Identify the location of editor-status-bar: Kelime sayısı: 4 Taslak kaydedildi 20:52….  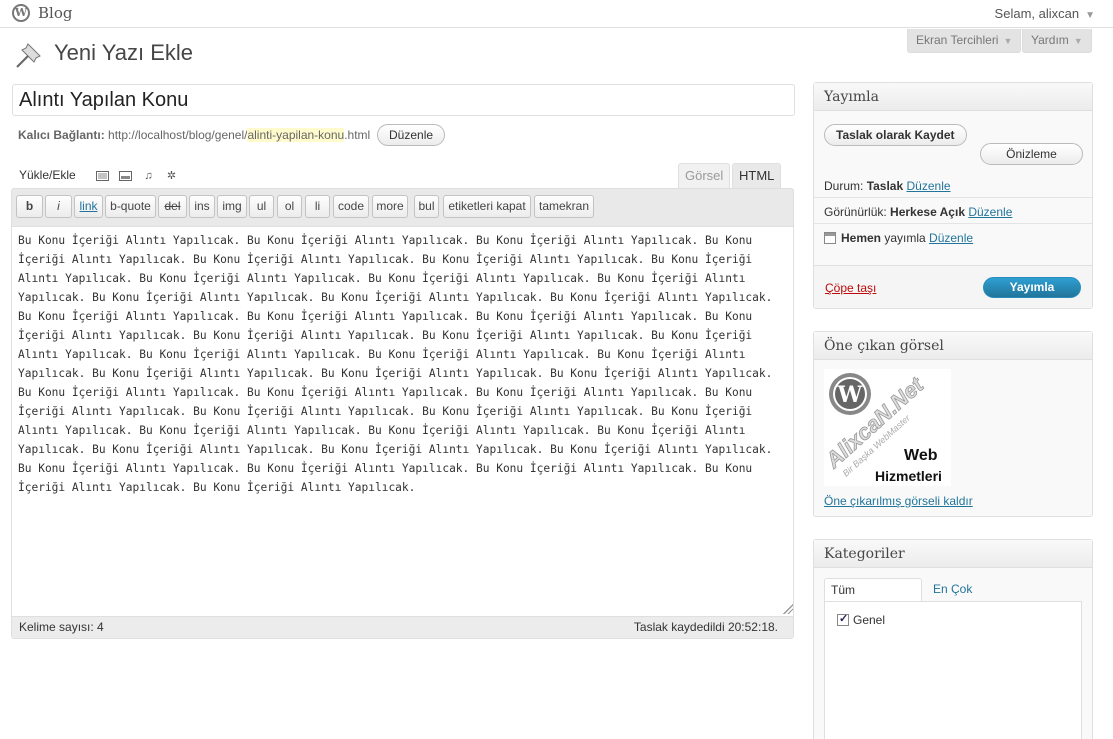
(402, 627).